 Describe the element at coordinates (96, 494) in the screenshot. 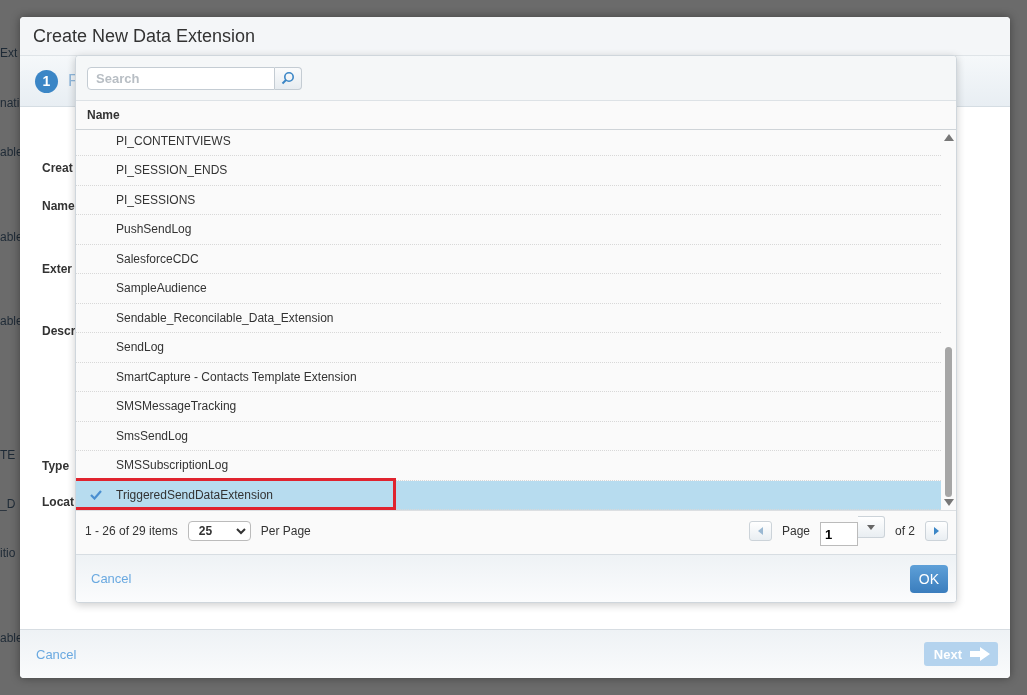

I see `check-icon` at that location.